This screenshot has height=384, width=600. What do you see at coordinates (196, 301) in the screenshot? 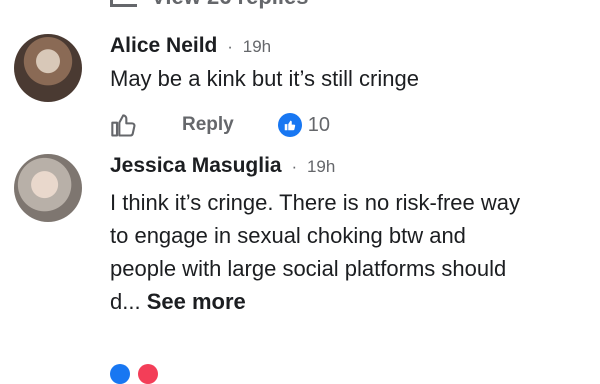
I see `see-more-link: See more` at bounding box center [196, 301].